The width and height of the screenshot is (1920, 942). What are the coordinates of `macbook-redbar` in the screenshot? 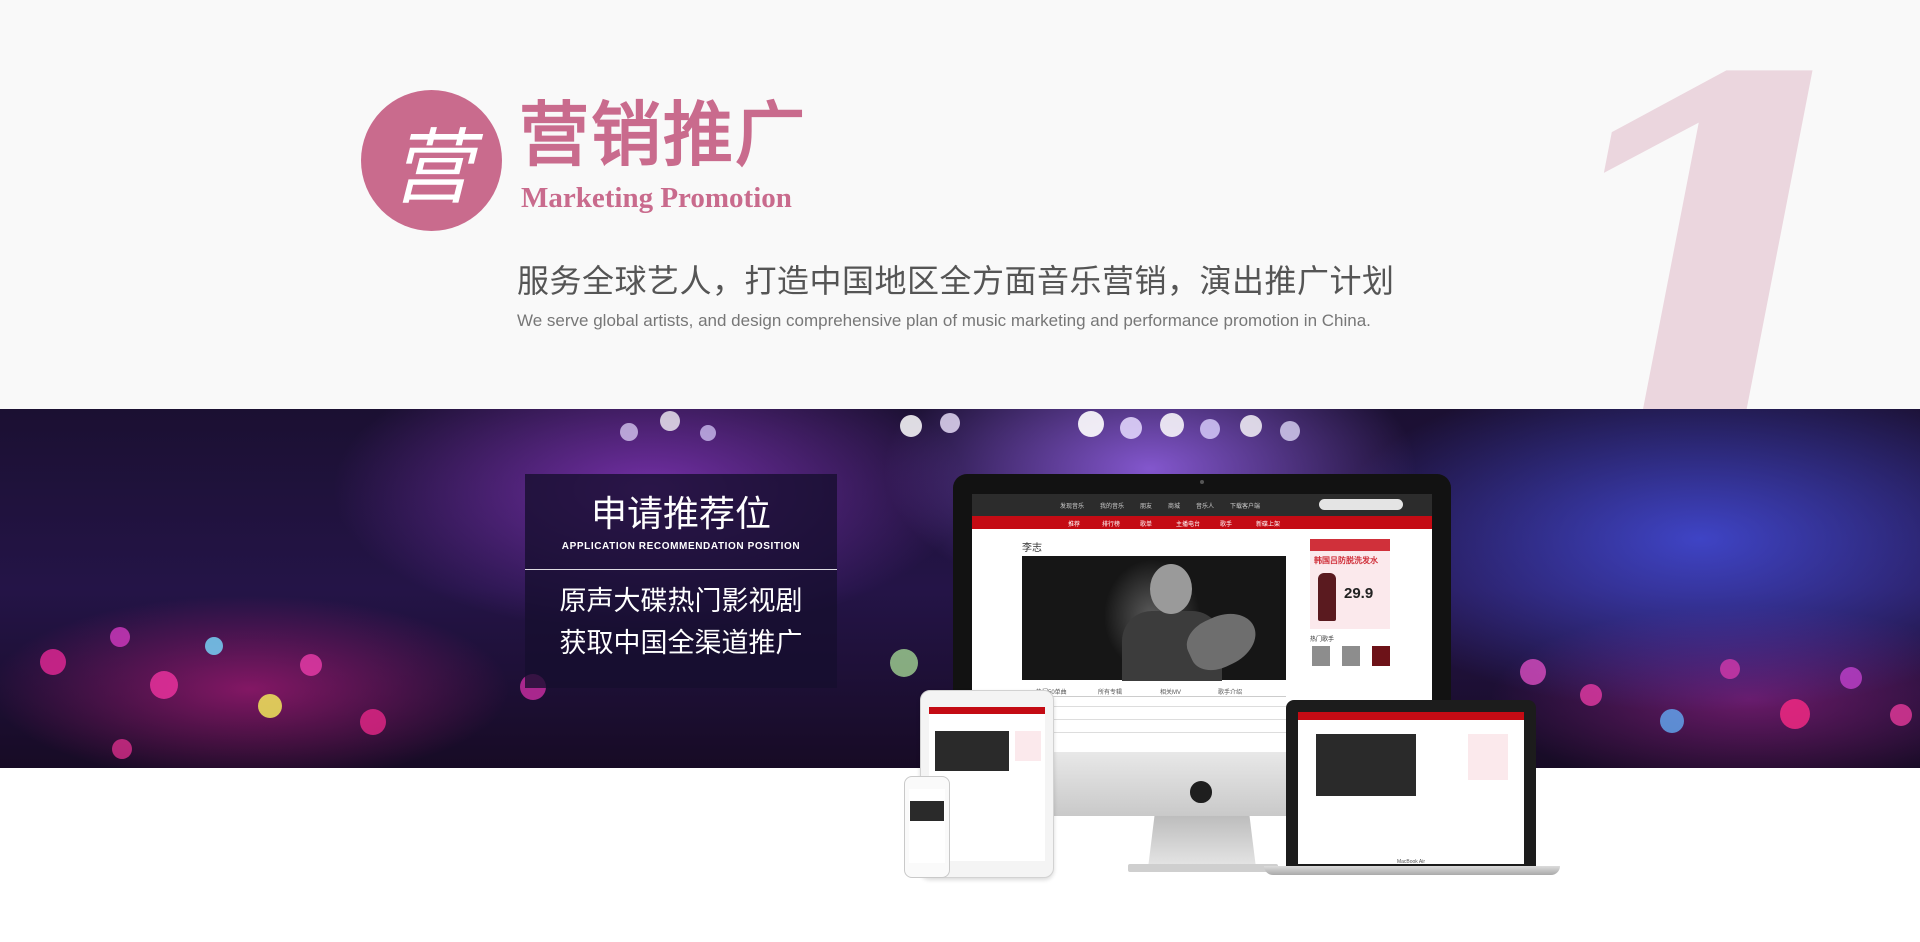 It's located at (1411, 716).